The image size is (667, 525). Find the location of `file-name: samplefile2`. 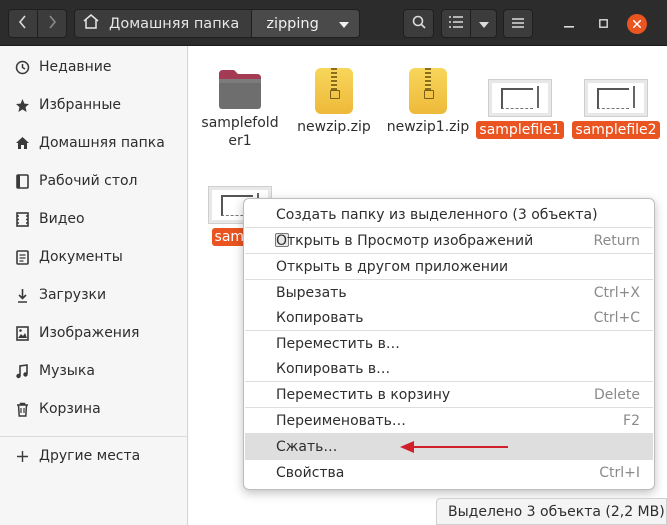

file-name: samplefile2 is located at coordinates (616, 130).